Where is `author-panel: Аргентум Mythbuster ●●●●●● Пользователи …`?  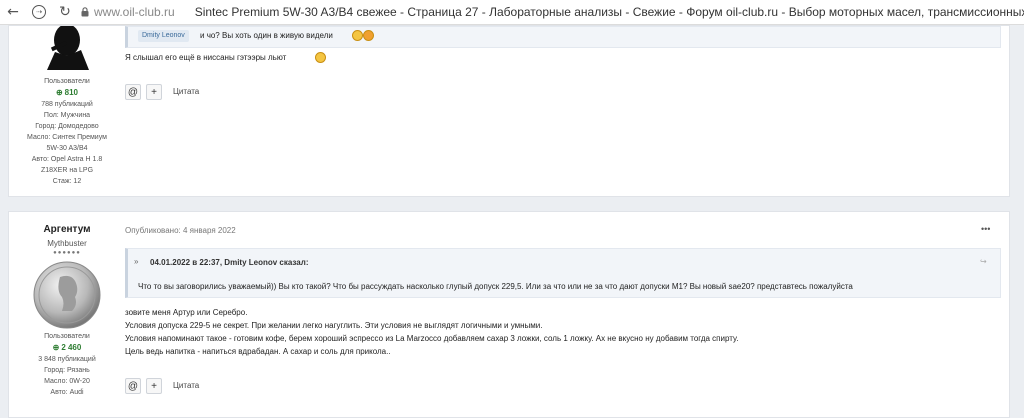
author-panel: Аргентум Mythbuster ●●●●●● Пользователи … is located at coordinates (67, 305).